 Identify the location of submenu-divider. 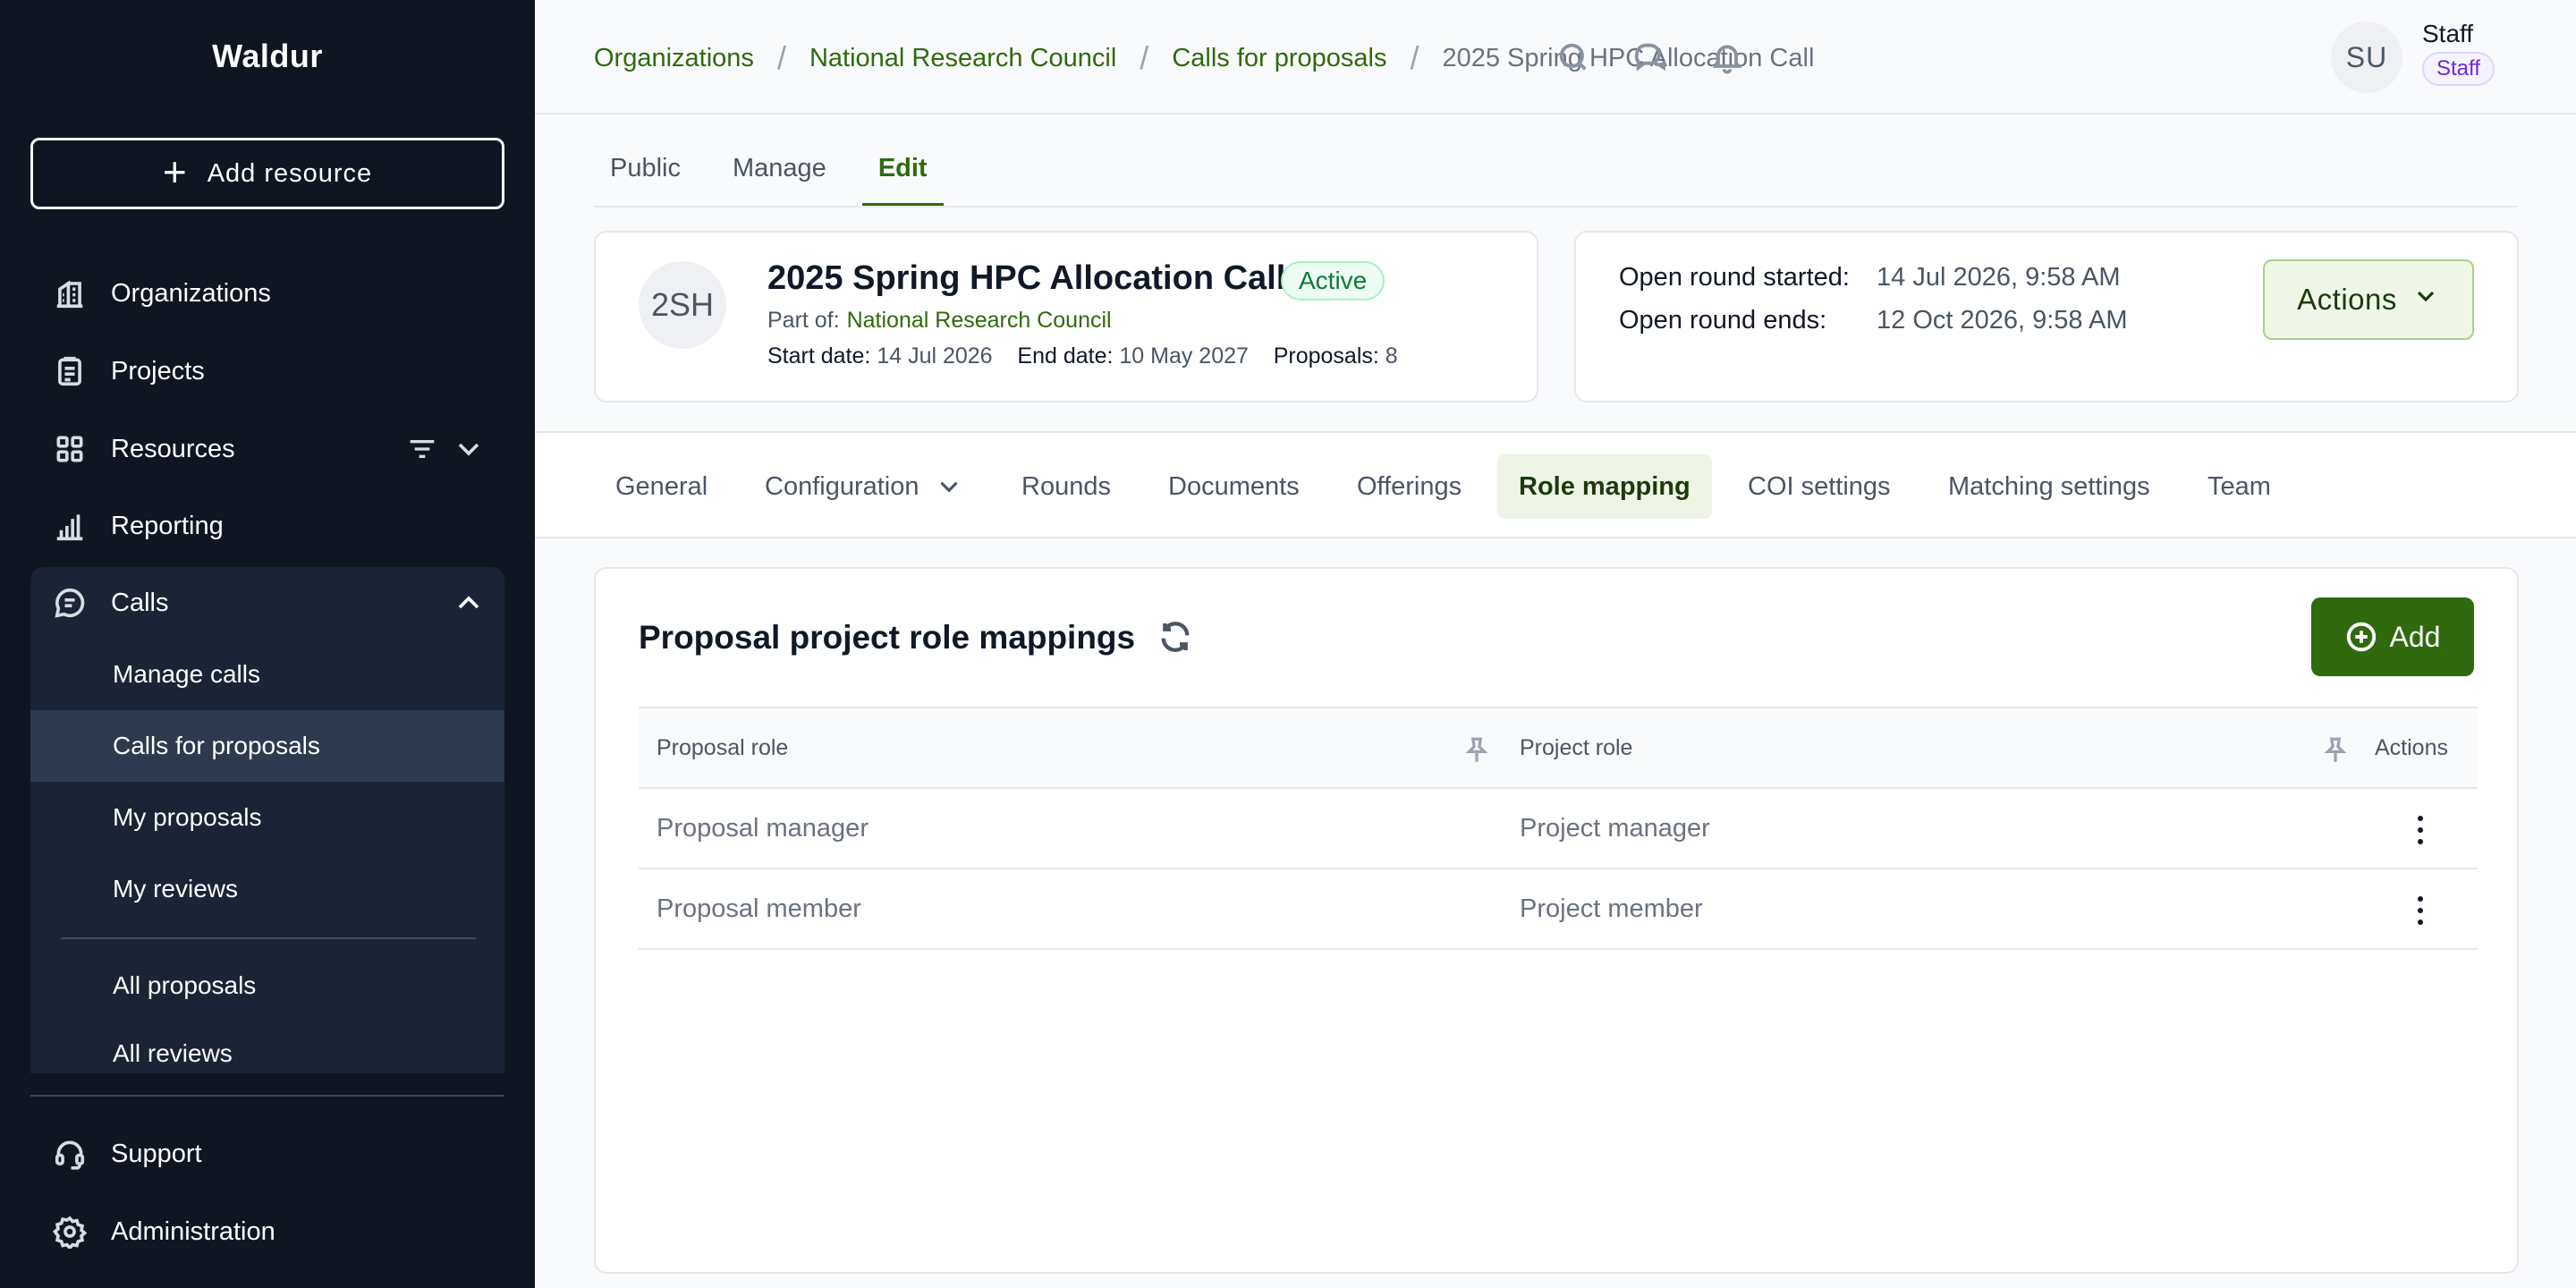
(268, 938).